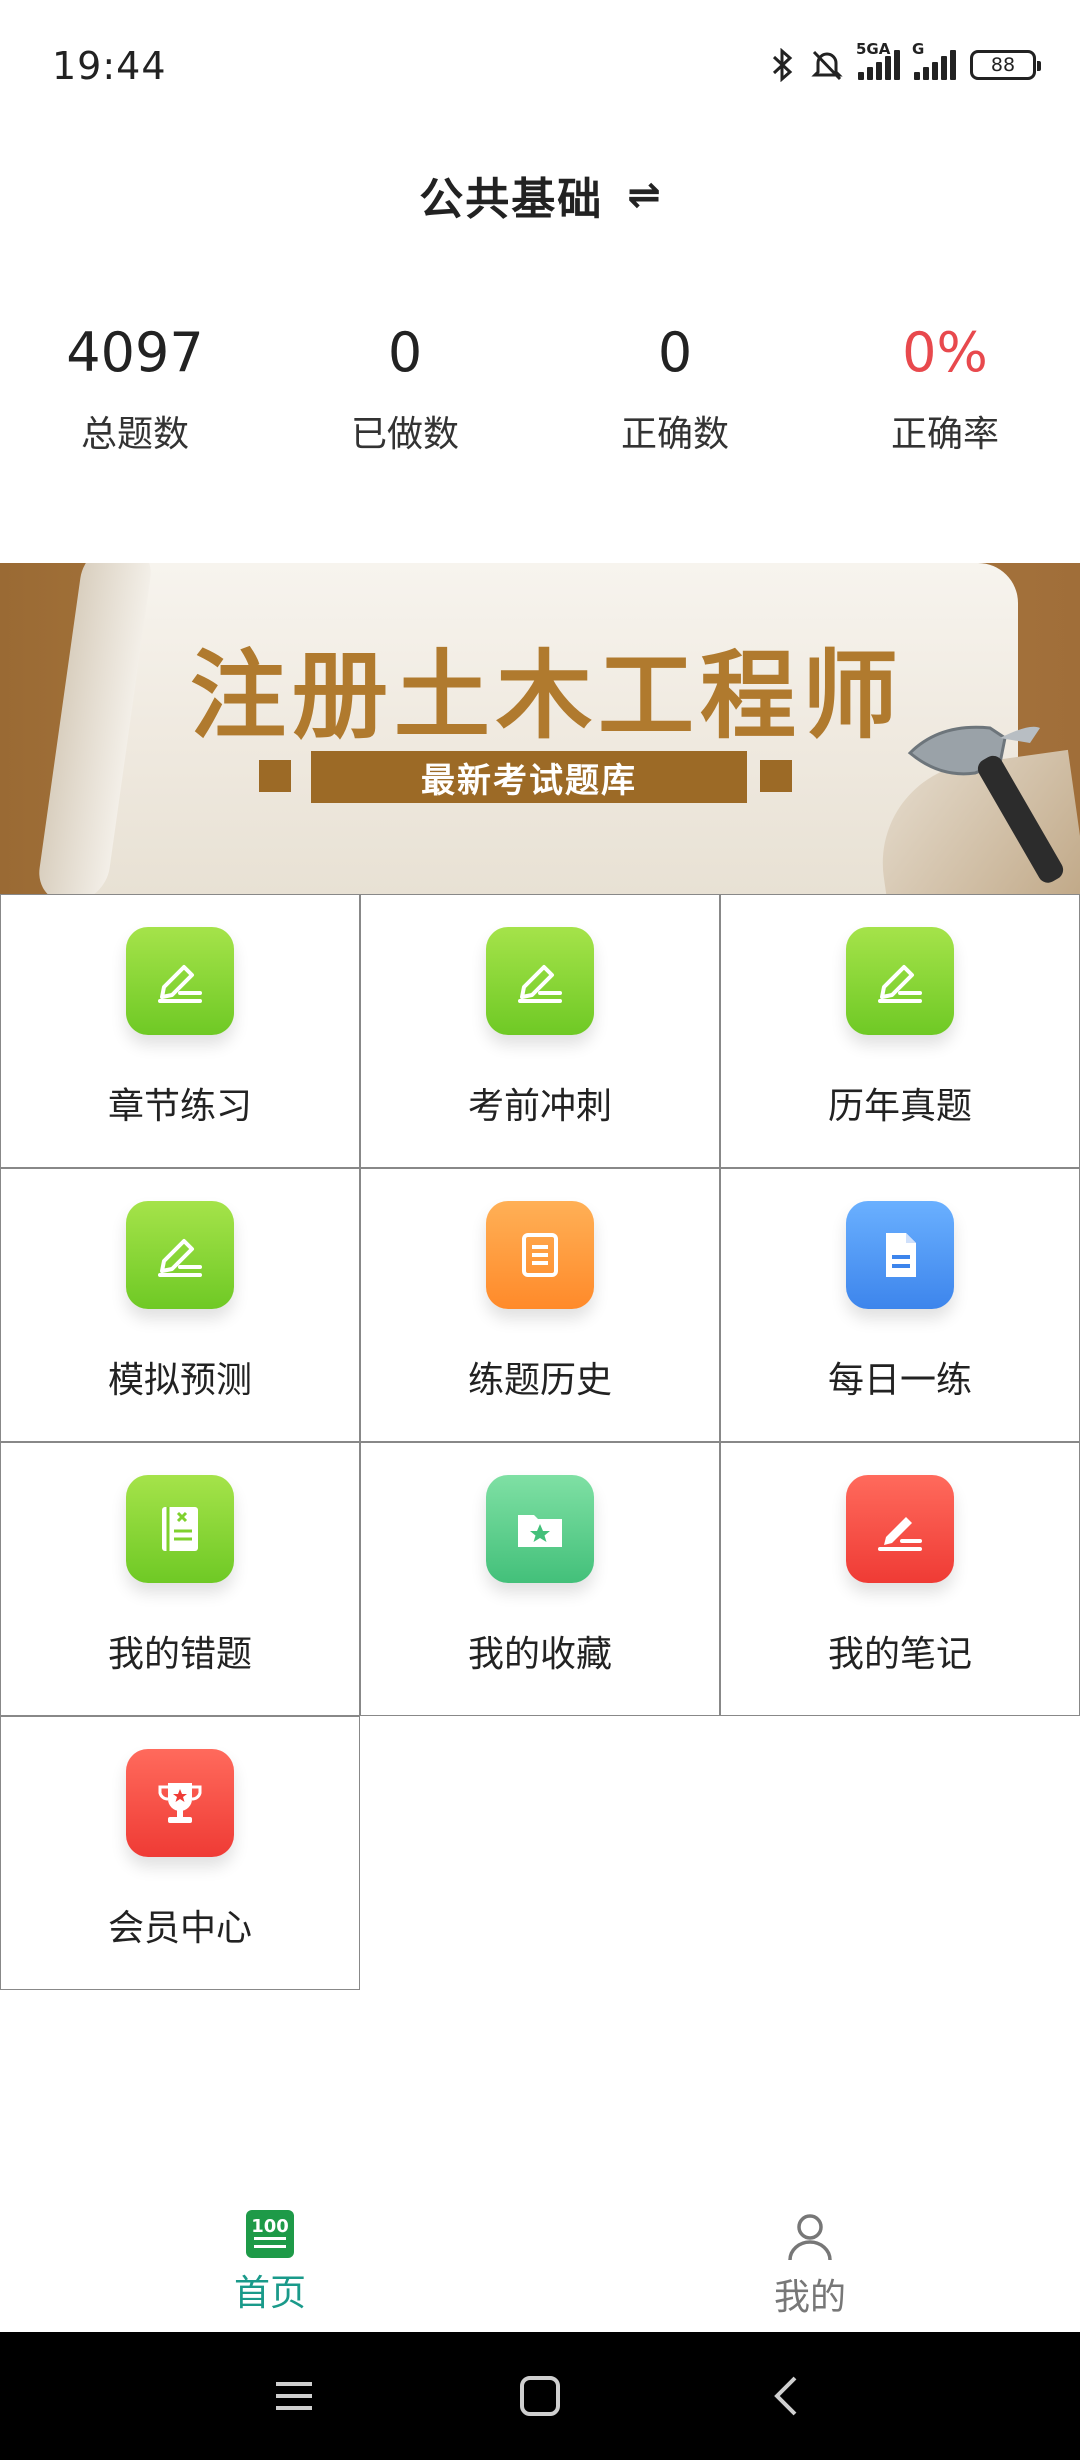 The image size is (1080, 2460). I want to click on back-nav-button, so click(786, 2396).